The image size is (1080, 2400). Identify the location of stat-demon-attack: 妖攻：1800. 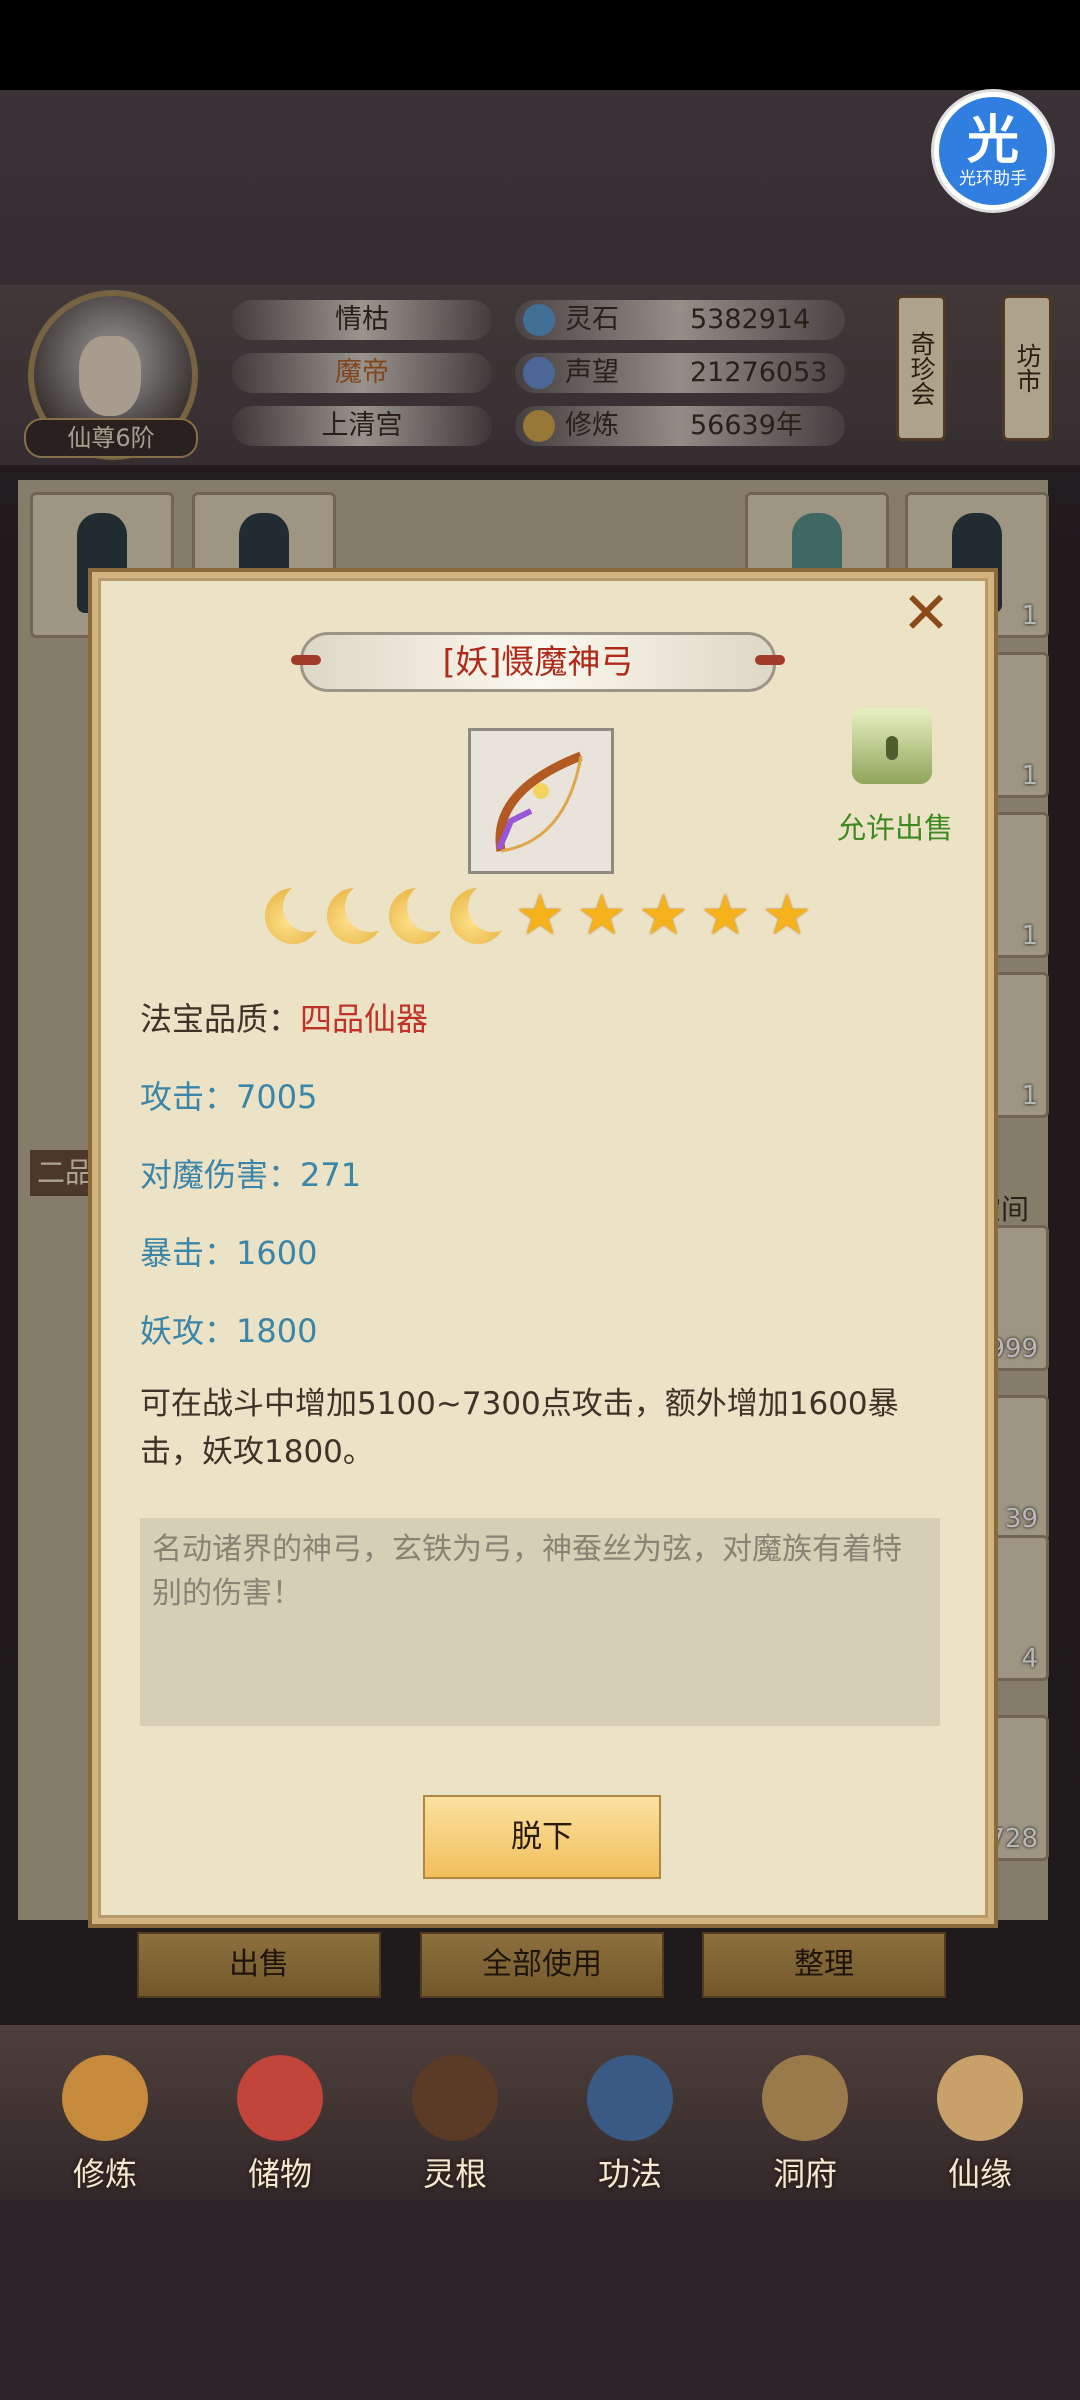
(229, 1331).